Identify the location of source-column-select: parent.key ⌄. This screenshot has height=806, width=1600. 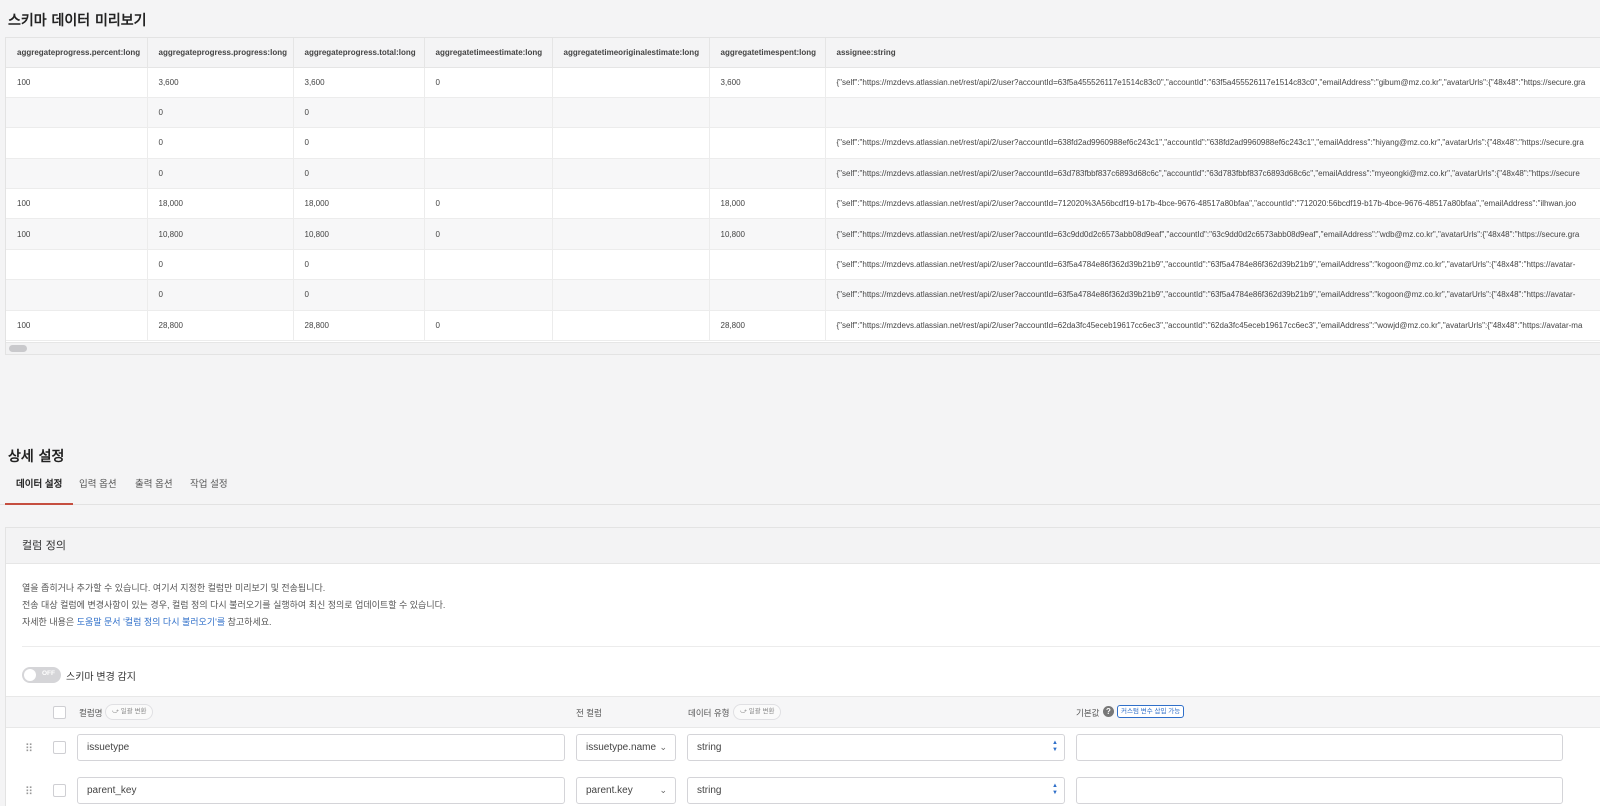
(626, 790).